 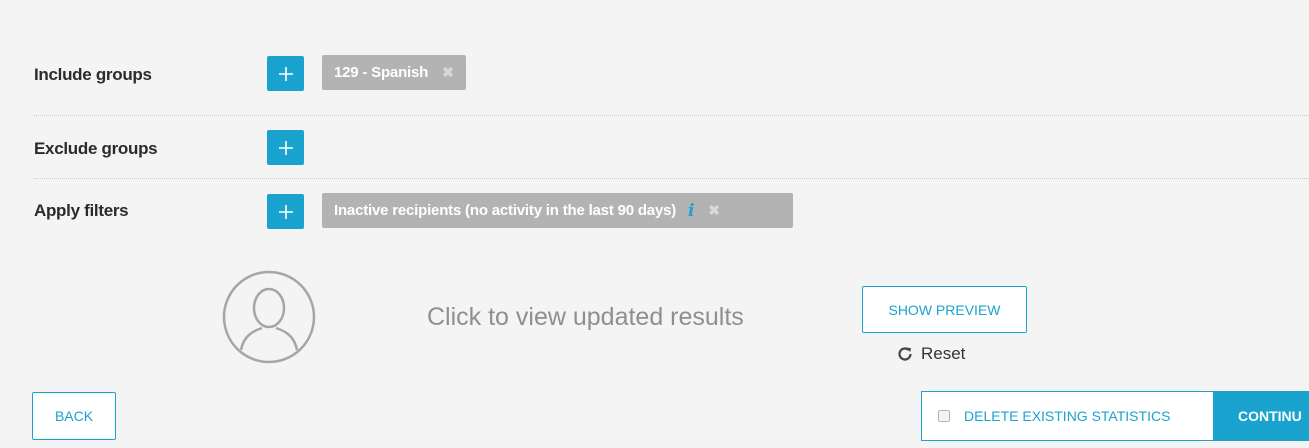 I want to click on info-icon: i, so click(x=691, y=211).